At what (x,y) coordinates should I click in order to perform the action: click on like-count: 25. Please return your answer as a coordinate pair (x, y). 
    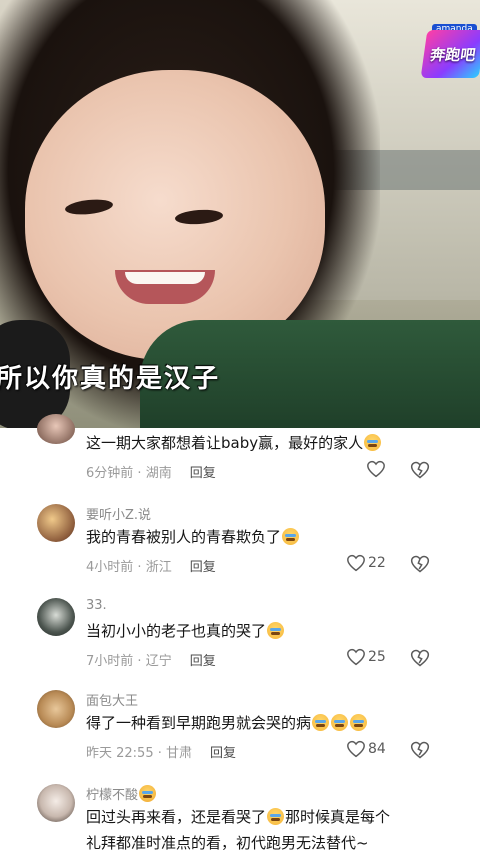
    Looking at the image, I should click on (377, 657).